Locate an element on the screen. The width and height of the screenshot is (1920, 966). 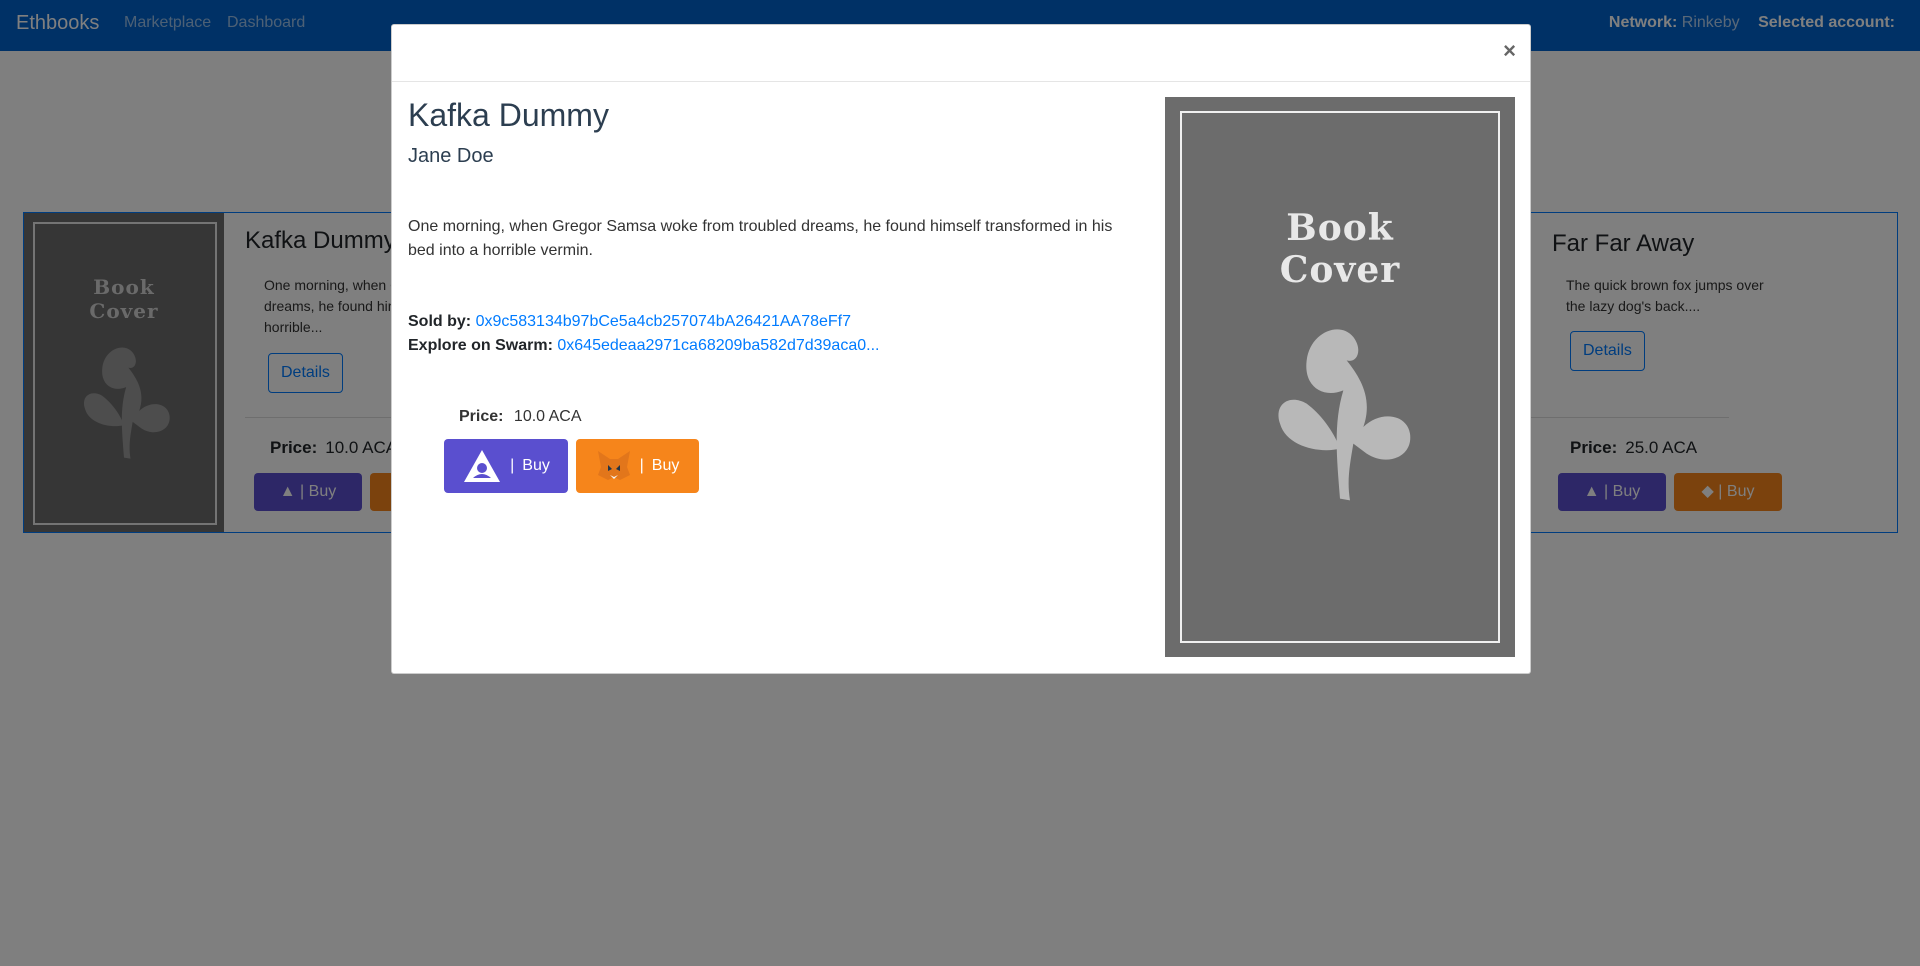
modal-price: Price: 10.0 ACA is located at coordinates (520, 417).